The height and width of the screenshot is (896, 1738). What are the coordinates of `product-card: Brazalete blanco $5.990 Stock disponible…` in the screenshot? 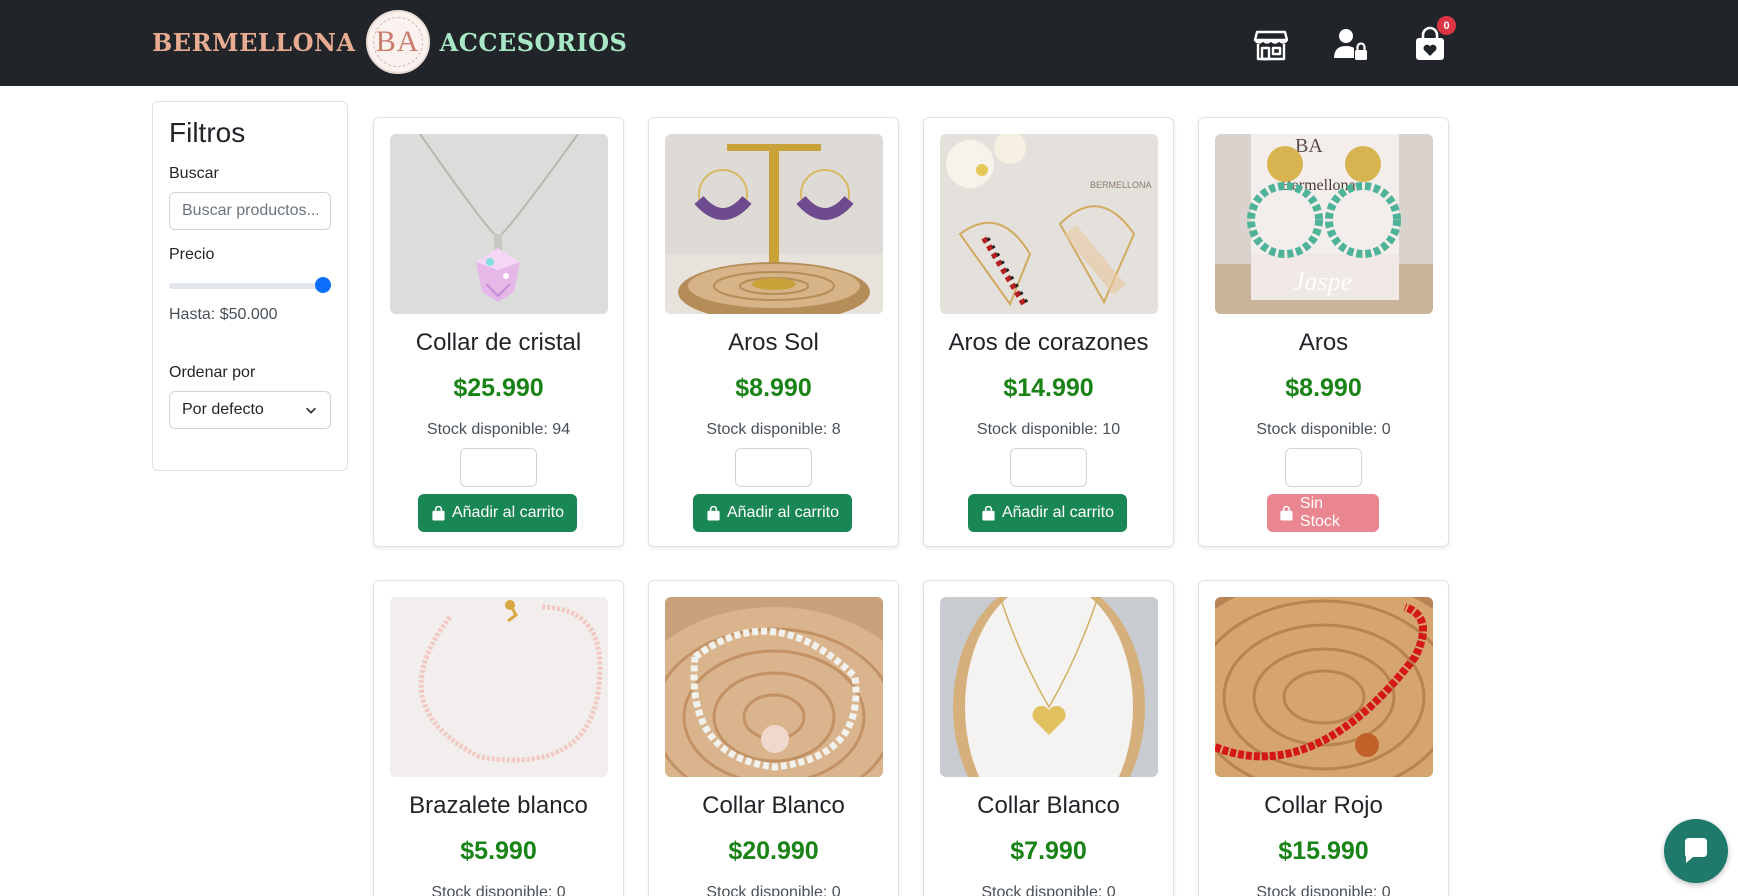 It's located at (498, 738).